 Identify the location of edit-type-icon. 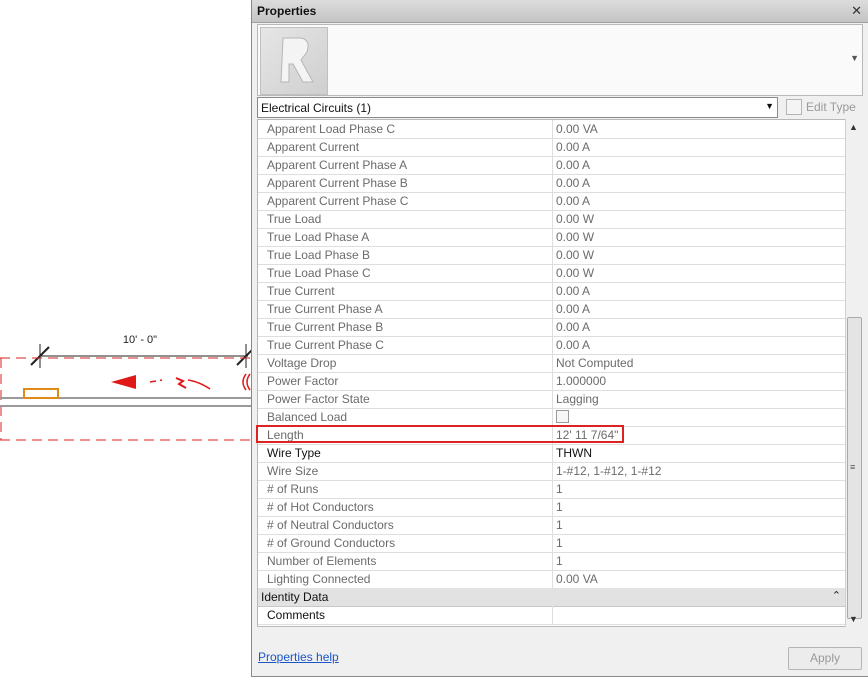
(794, 107).